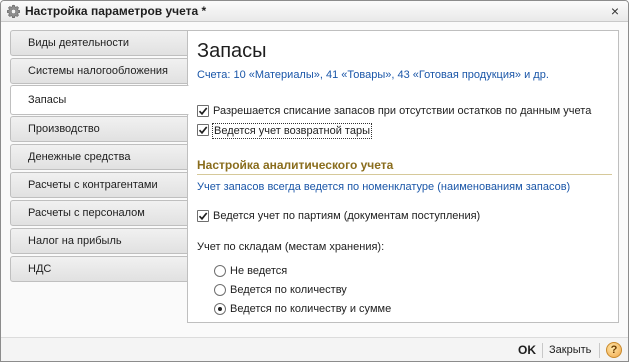 The width and height of the screenshot is (629, 362). What do you see at coordinates (99, 71) in the screenshot?
I see `tab-tax-systems: Системы налогообложения` at bounding box center [99, 71].